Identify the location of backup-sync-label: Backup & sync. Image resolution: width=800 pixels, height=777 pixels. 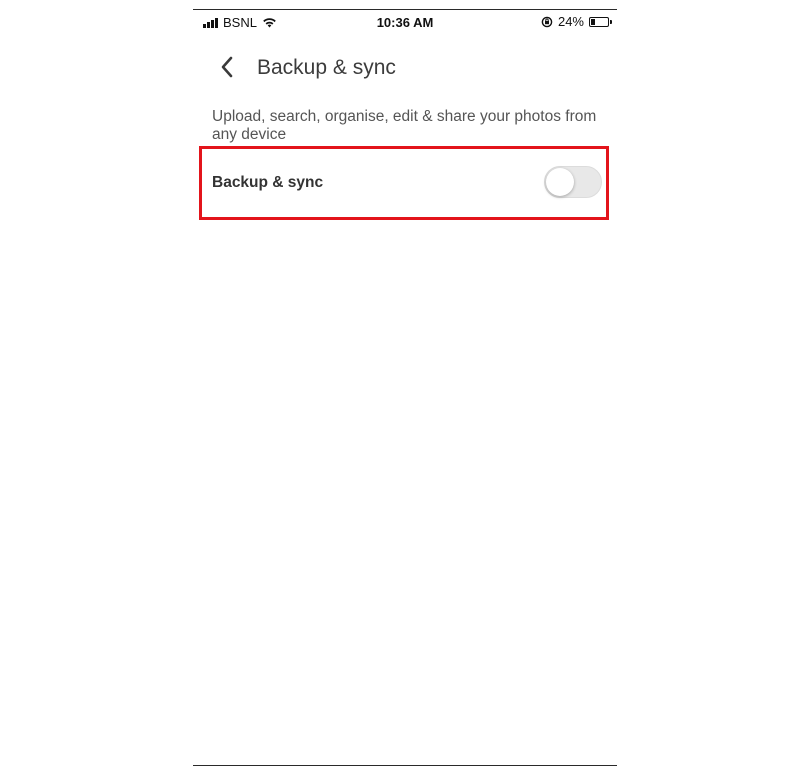
(268, 182).